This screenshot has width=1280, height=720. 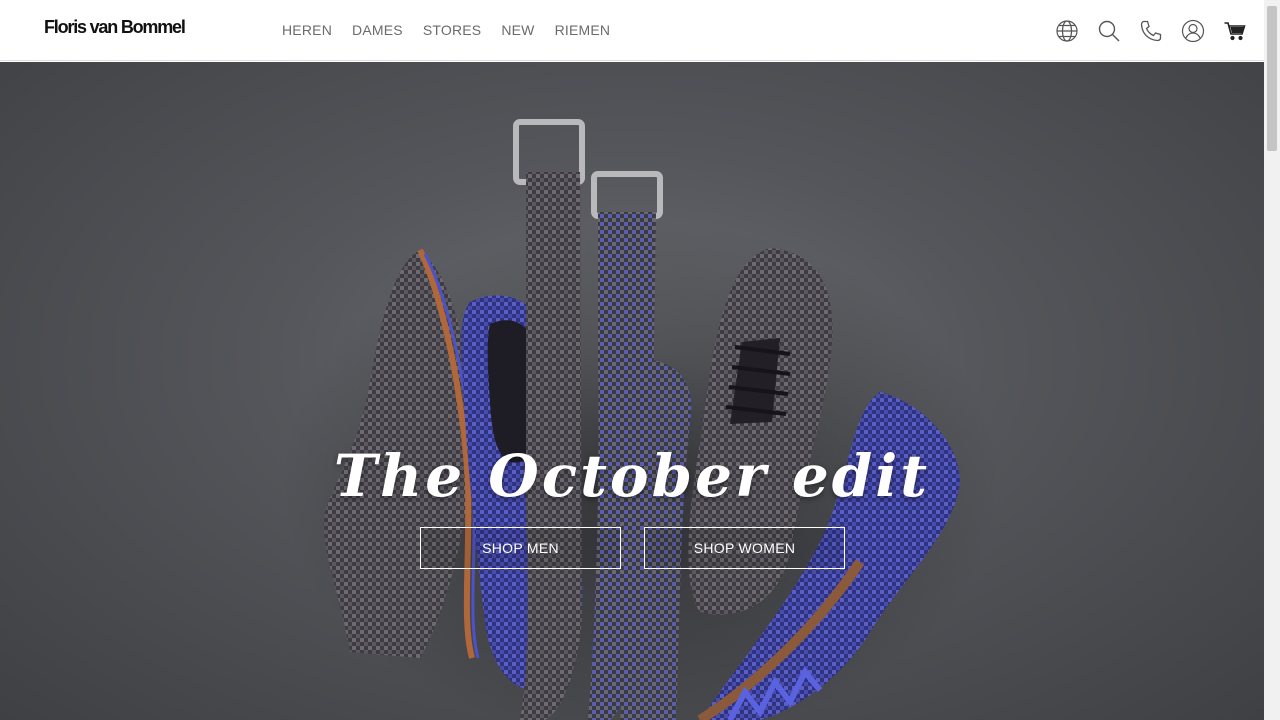 I want to click on account-icon, so click(x=1193, y=31).